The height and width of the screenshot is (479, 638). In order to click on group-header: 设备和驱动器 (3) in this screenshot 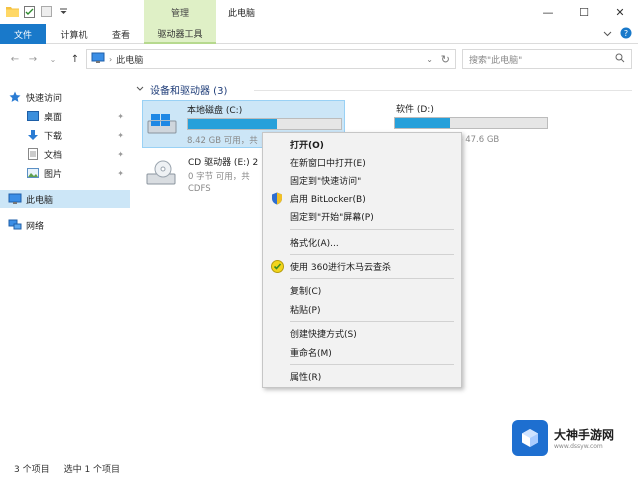, I will do `click(181, 89)`.